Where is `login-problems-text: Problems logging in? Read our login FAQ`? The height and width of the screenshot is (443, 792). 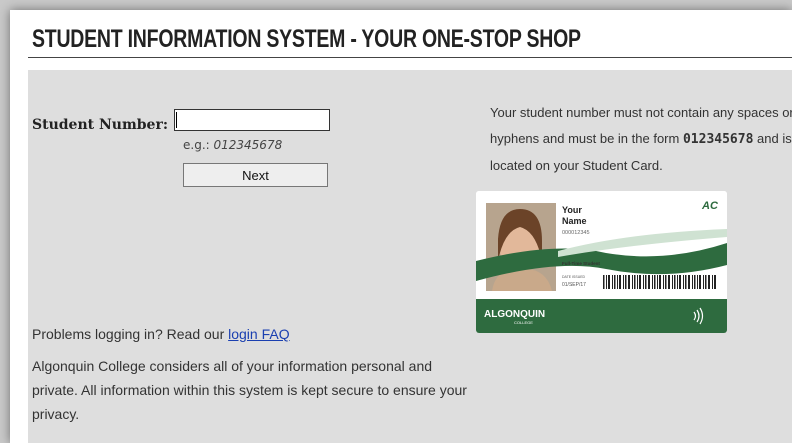 login-problems-text: Problems logging in? Read our login FAQ is located at coordinates (161, 334).